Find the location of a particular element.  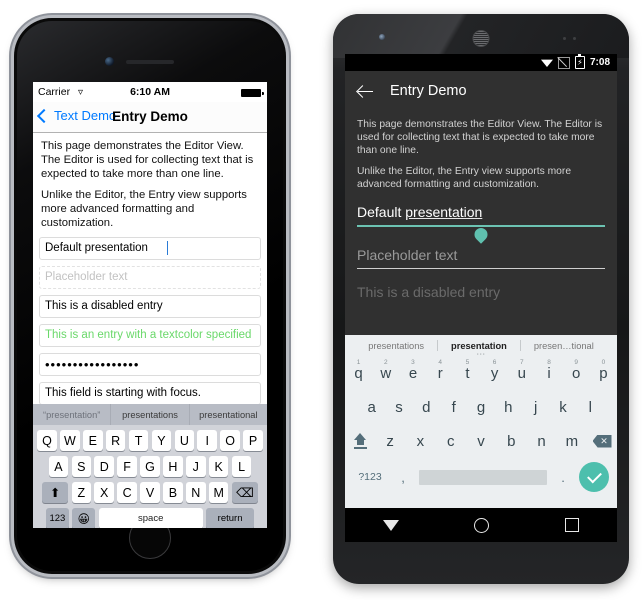

key-h: h is located at coordinates (508, 407).